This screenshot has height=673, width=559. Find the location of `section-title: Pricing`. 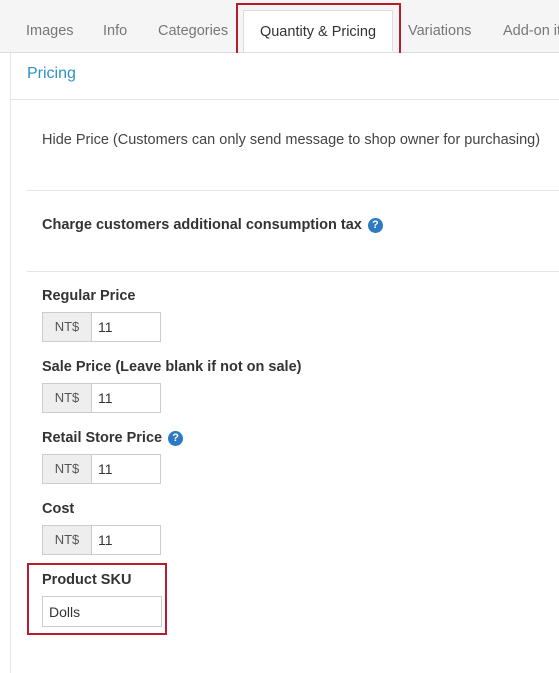

section-title: Pricing is located at coordinates (51, 73).